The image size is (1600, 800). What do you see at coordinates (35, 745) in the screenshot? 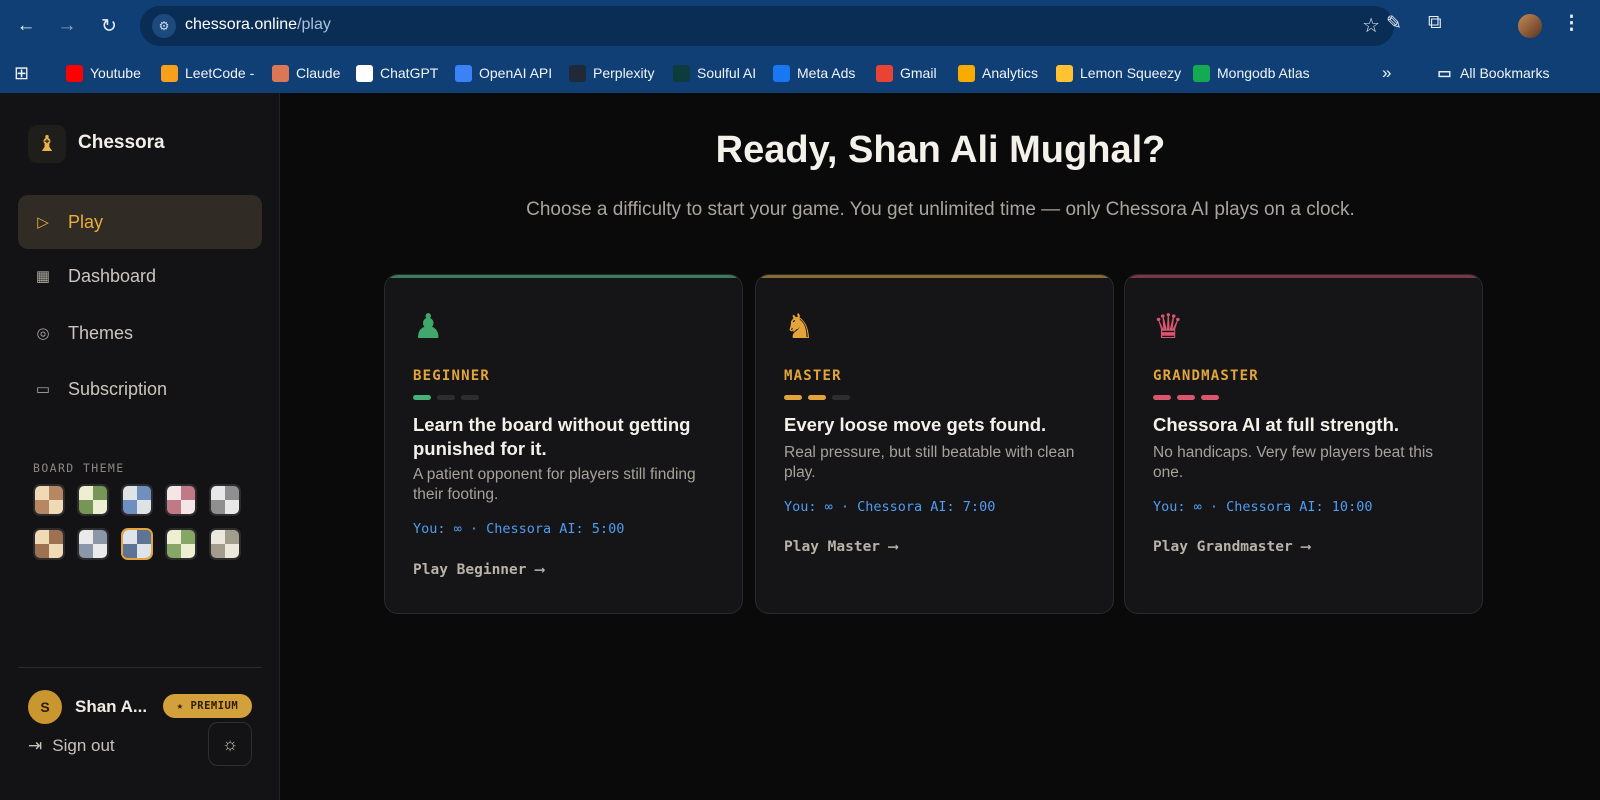
I see `sign-out-icon: ⇥` at bounding box center [35, 745].